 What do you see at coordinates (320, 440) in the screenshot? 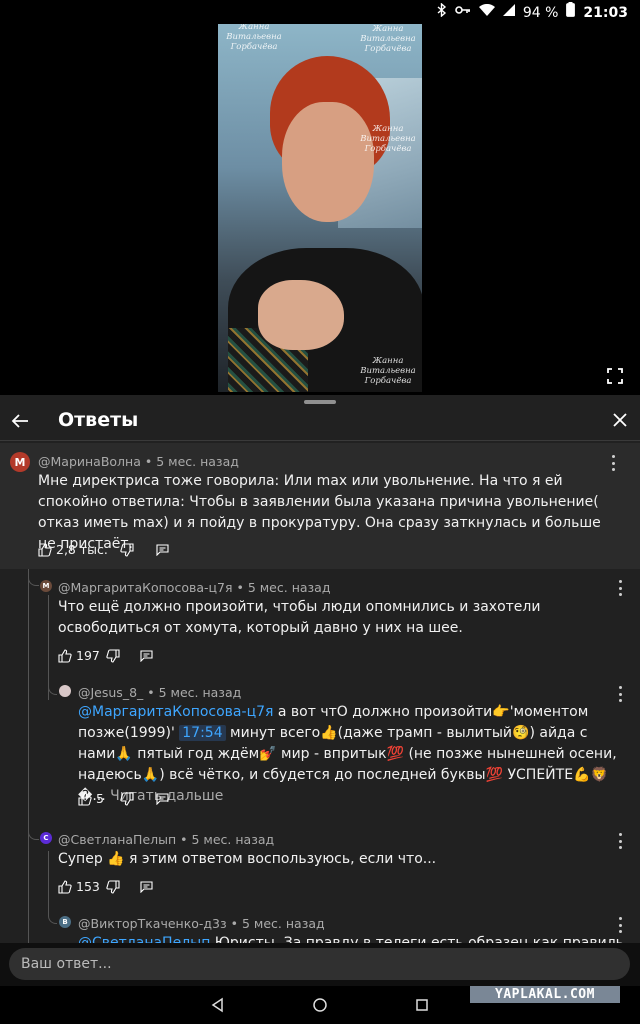
I see `header-divider` at bounding box center [320, 440].